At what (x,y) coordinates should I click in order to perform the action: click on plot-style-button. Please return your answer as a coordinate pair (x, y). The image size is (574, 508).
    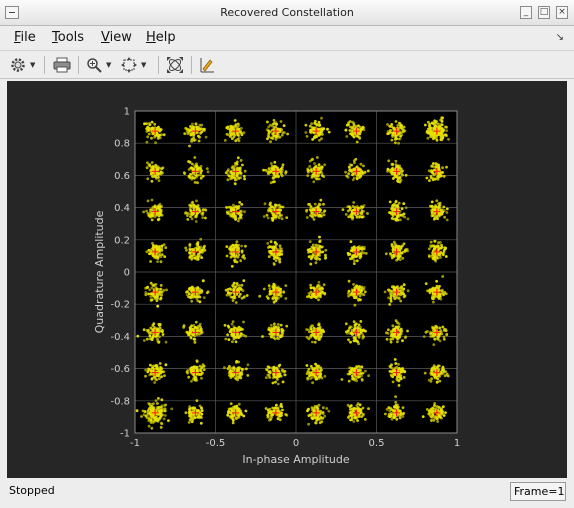
    Looking at the image, I should click on (207, 65).